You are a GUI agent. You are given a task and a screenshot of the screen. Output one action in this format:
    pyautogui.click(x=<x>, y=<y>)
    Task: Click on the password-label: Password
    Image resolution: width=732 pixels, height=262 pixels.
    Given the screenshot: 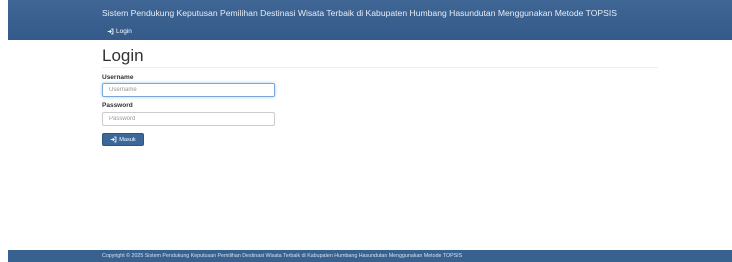 What is the action you would take?
    pyautogui.click(x=117, y=105)
    